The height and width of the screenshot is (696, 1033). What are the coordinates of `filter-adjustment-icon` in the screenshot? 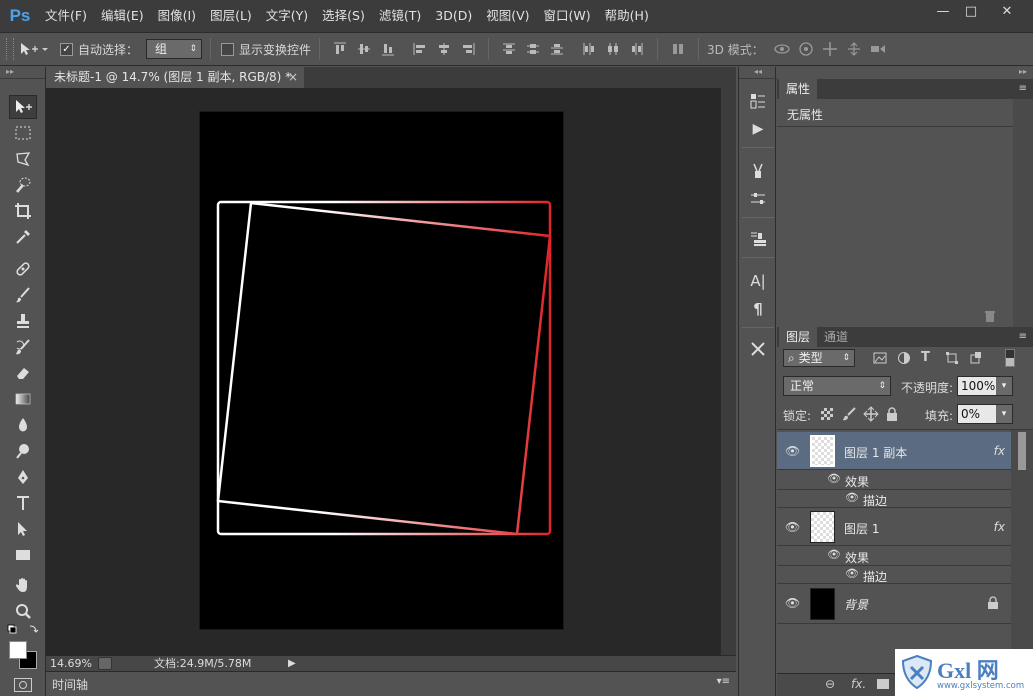 It's located at (905, 358).